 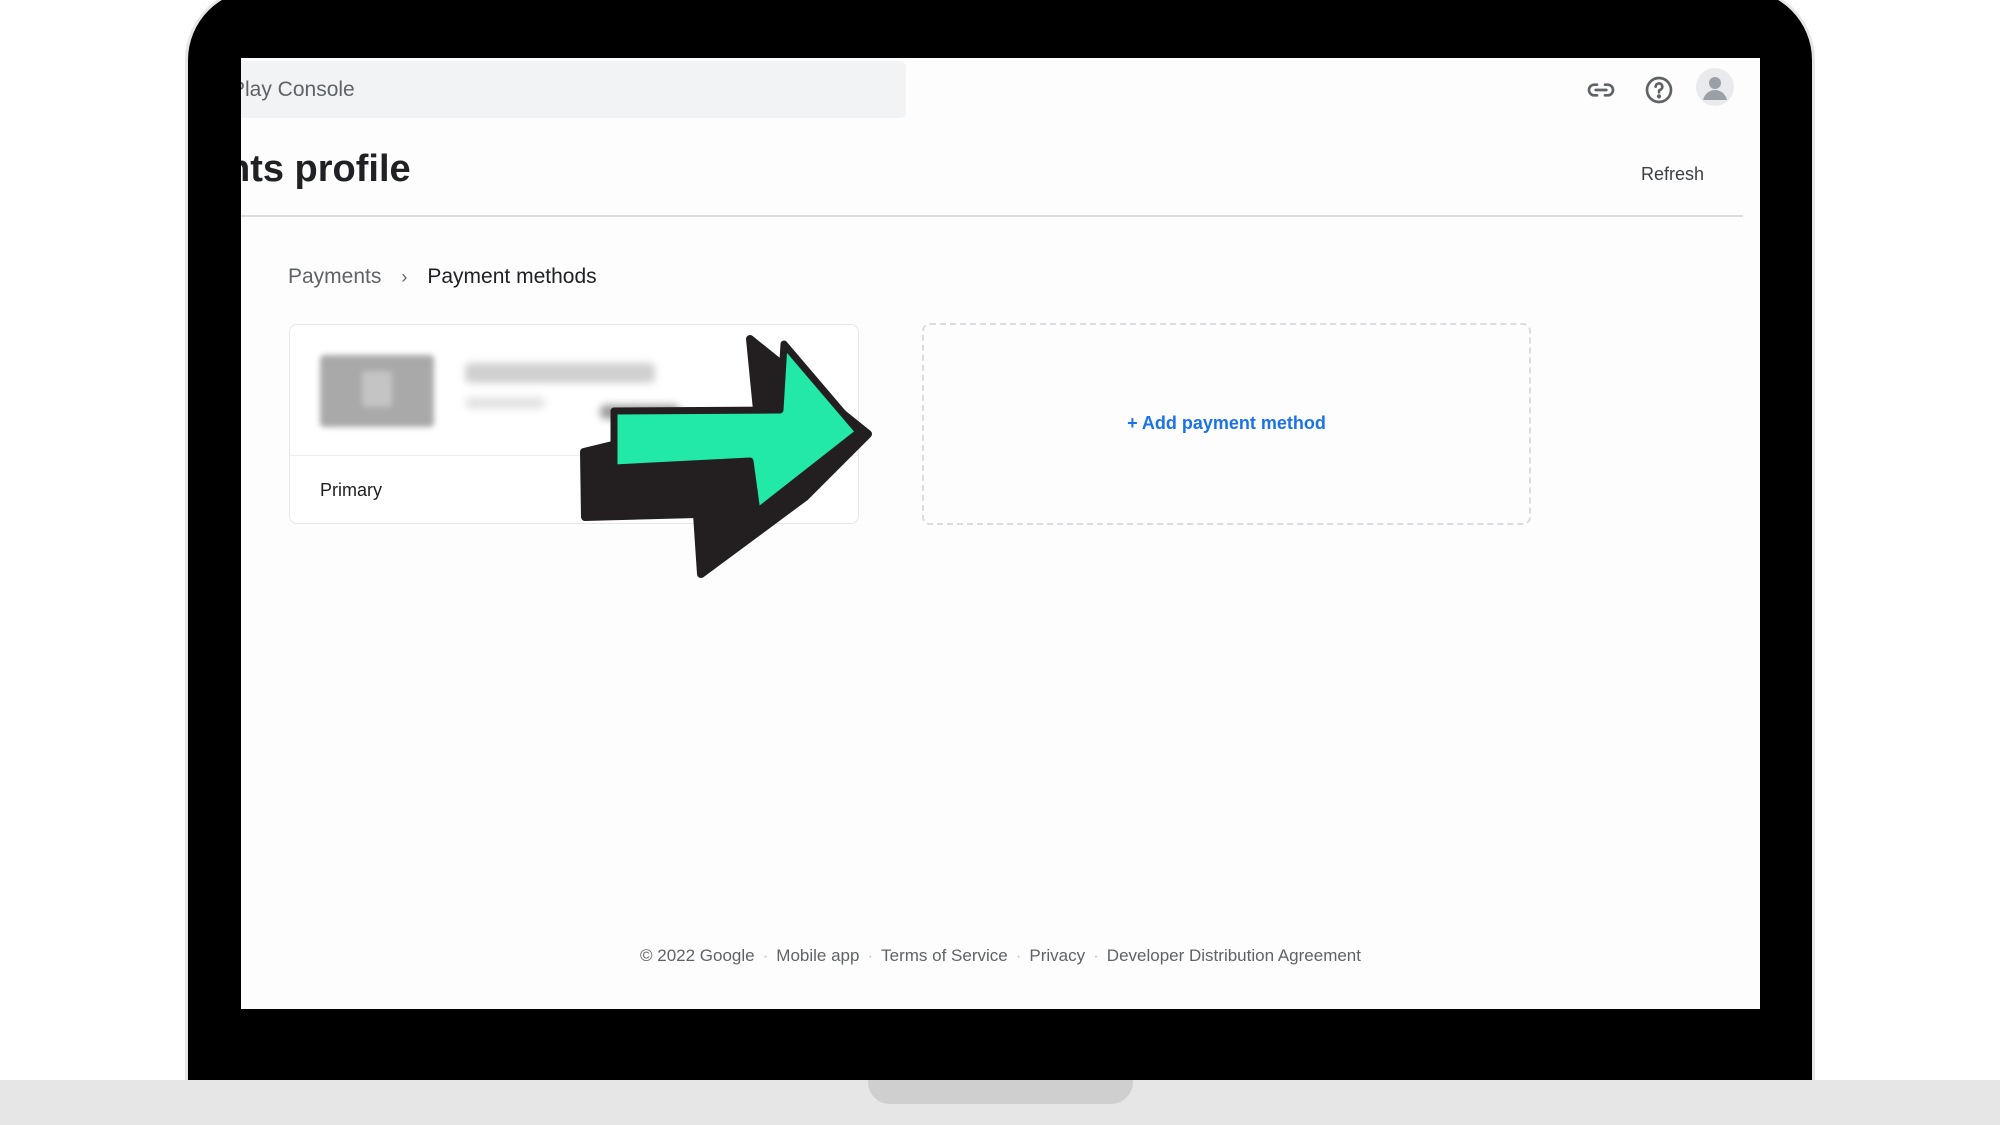 What do you see at coordinates (944, 955) in the screenshot?
I see `footer-link-terms: Terms of Service` at bounding box center [944, 955].